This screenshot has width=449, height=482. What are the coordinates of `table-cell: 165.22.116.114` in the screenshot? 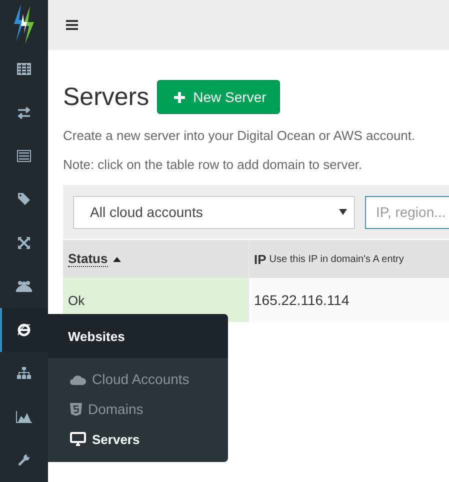 It's located at (349, 300).